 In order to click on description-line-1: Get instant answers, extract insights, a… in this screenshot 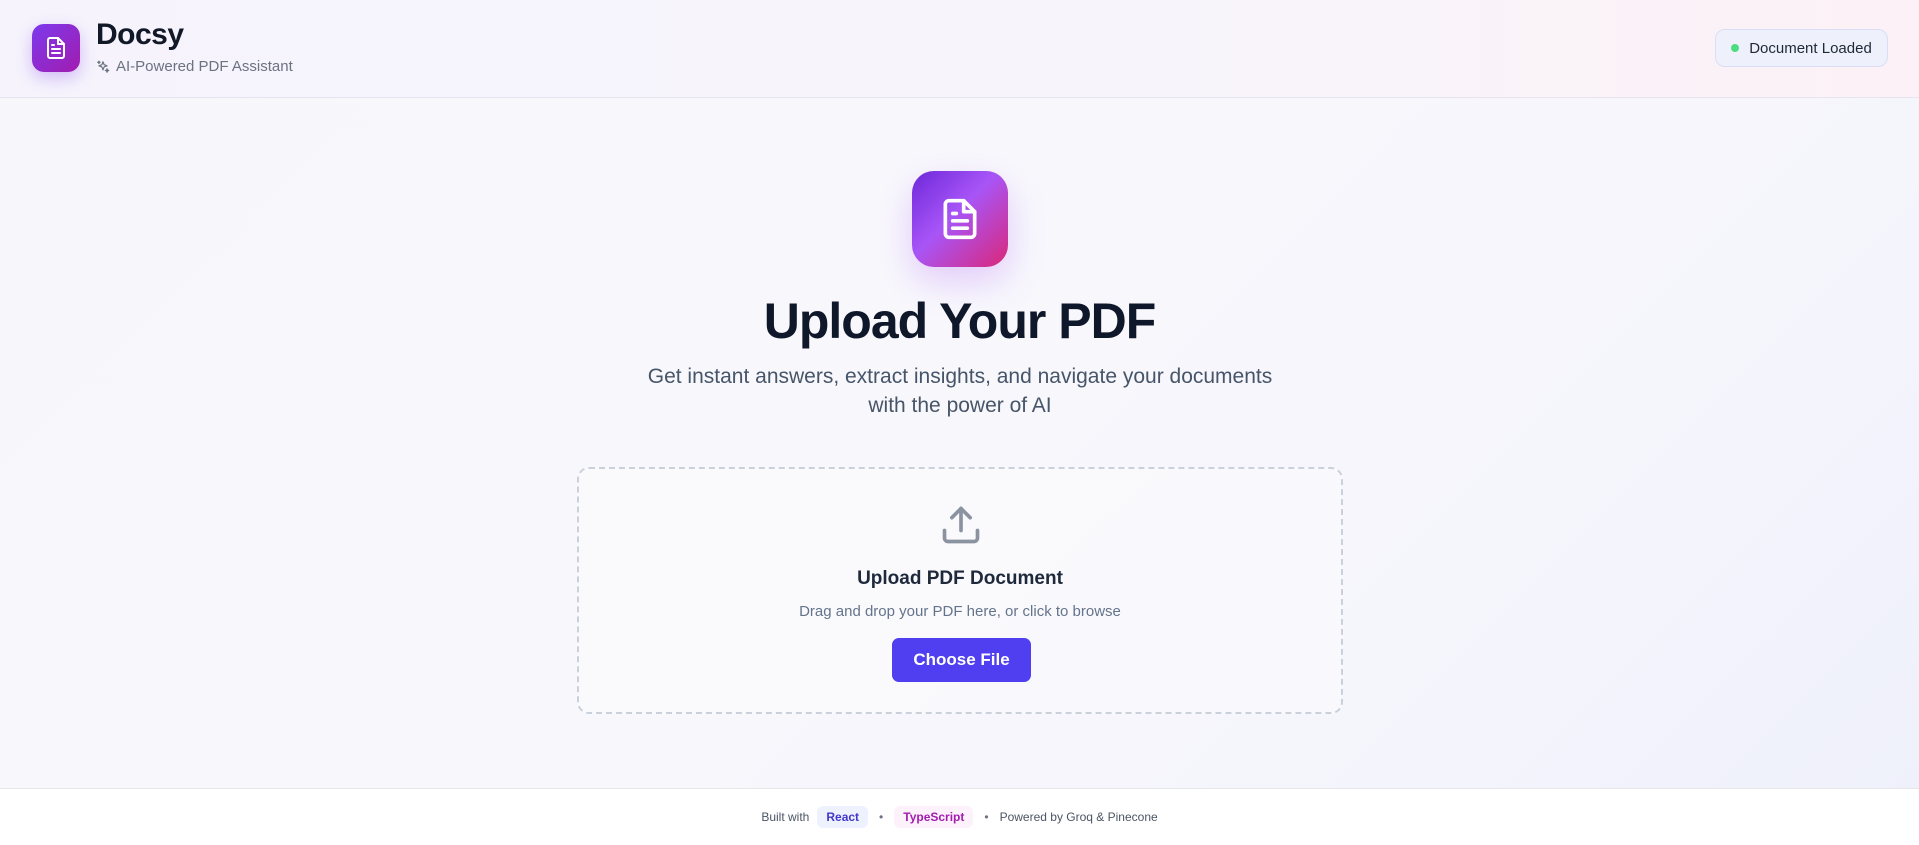, I will do `click(960, 376)`.